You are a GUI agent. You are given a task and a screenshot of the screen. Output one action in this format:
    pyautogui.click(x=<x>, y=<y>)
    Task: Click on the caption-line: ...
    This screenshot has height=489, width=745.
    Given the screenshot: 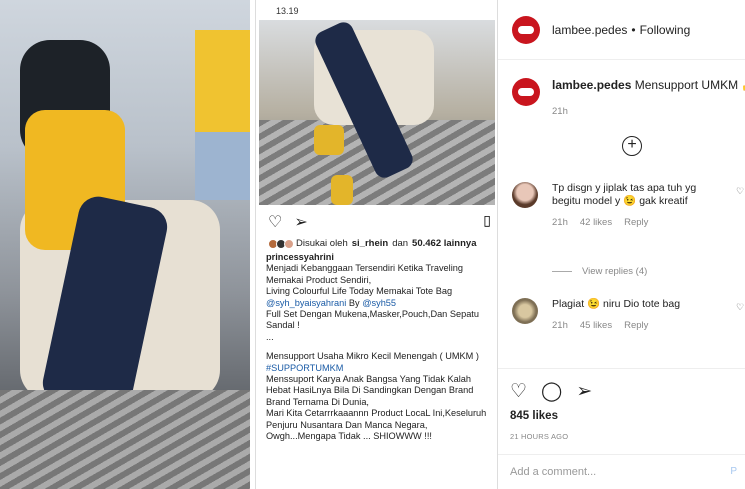 What is the action you would take?
    pyautogui.click(x=270, y=336)
    